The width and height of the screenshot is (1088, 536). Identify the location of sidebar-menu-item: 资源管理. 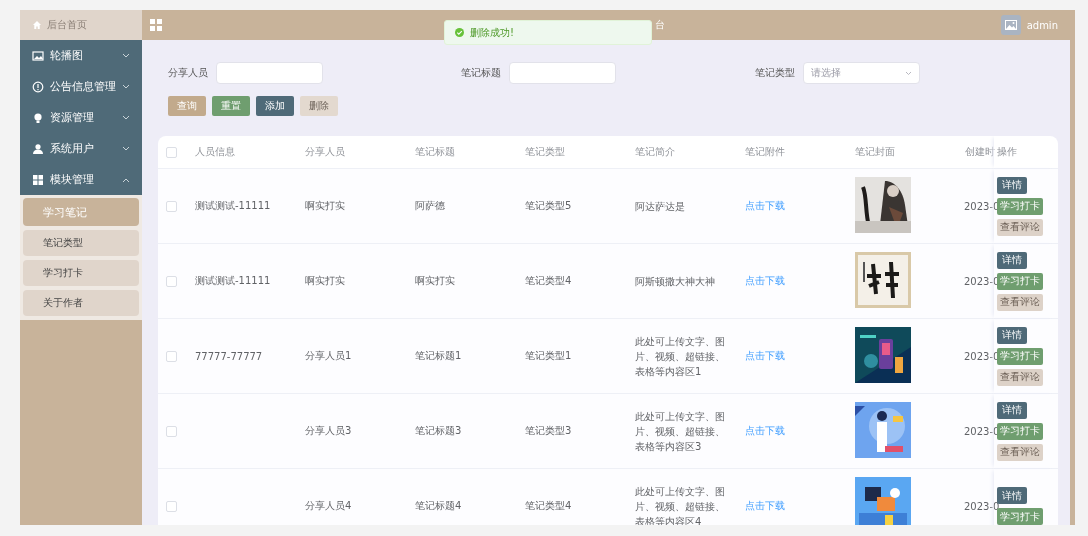
(81, 117).